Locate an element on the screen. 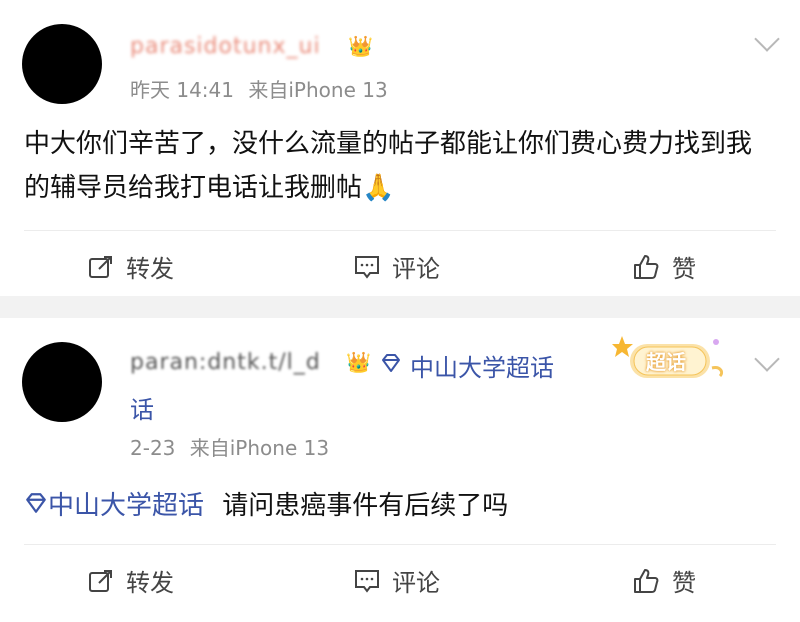  post-divider is located at coordinates (400, 307).